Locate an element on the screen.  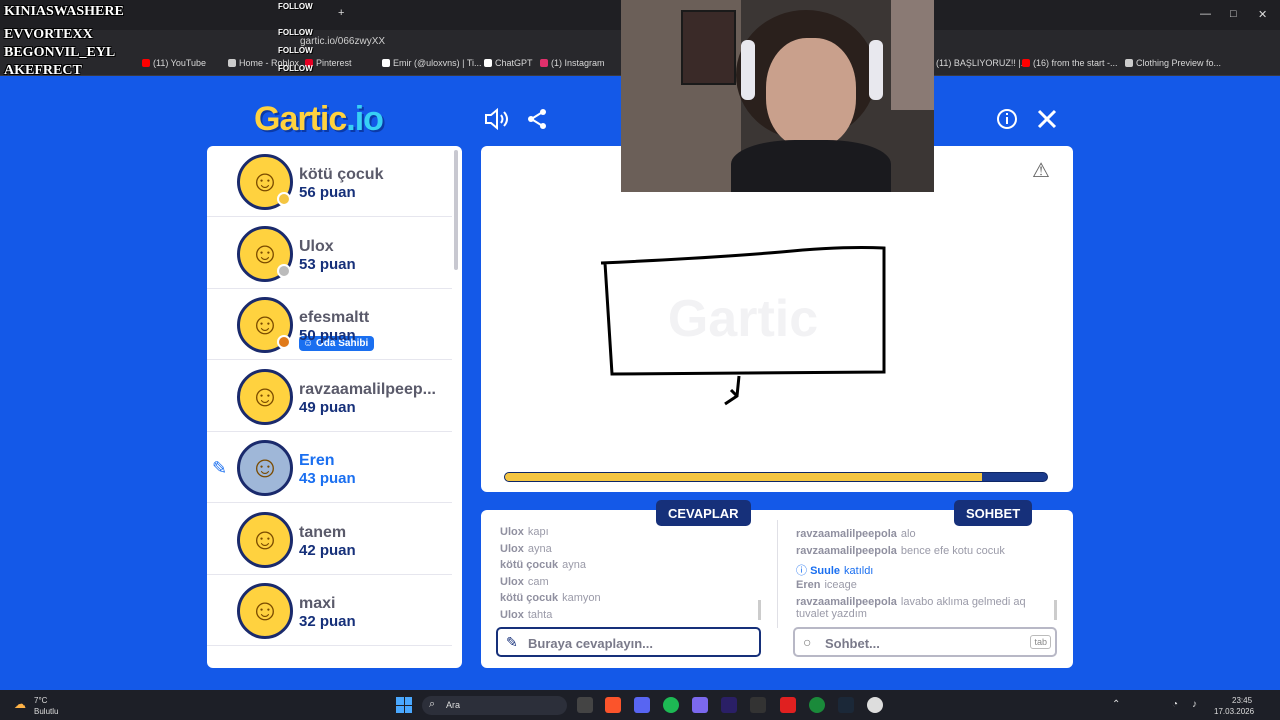
canvas-watermark: Gartic is located at coordinates (743, 319).